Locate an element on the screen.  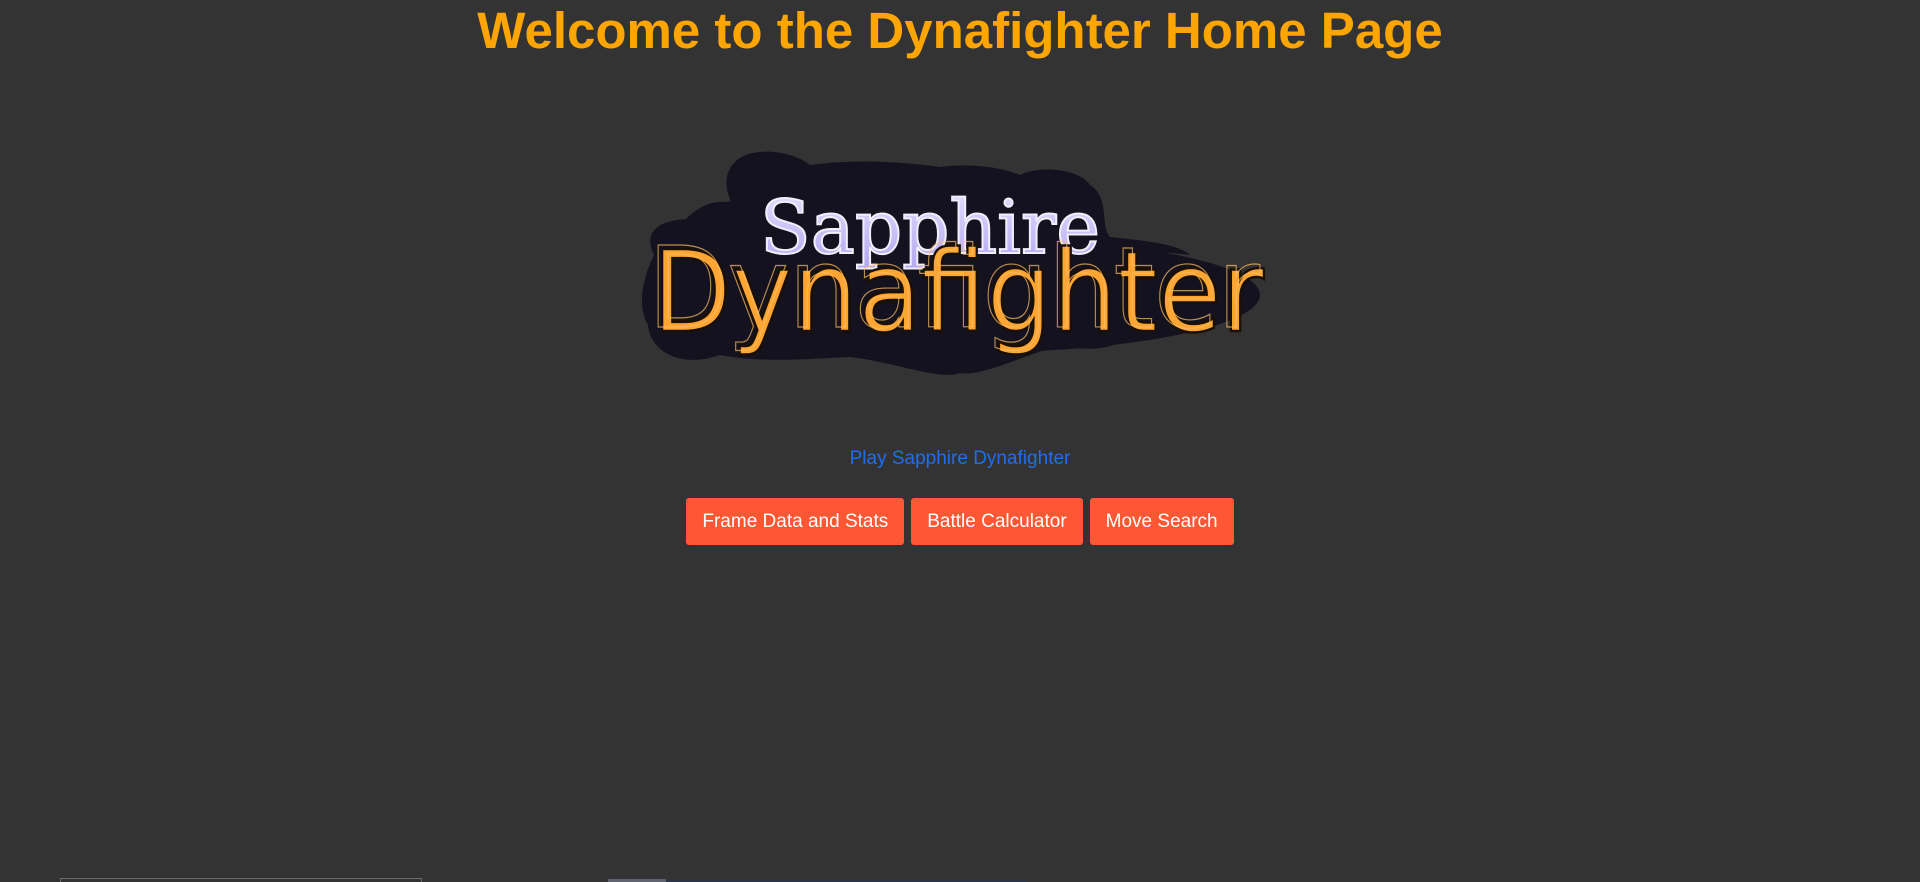
logo-dynafighter-highlight: Dynafighter is located at coordinates (954, 289).